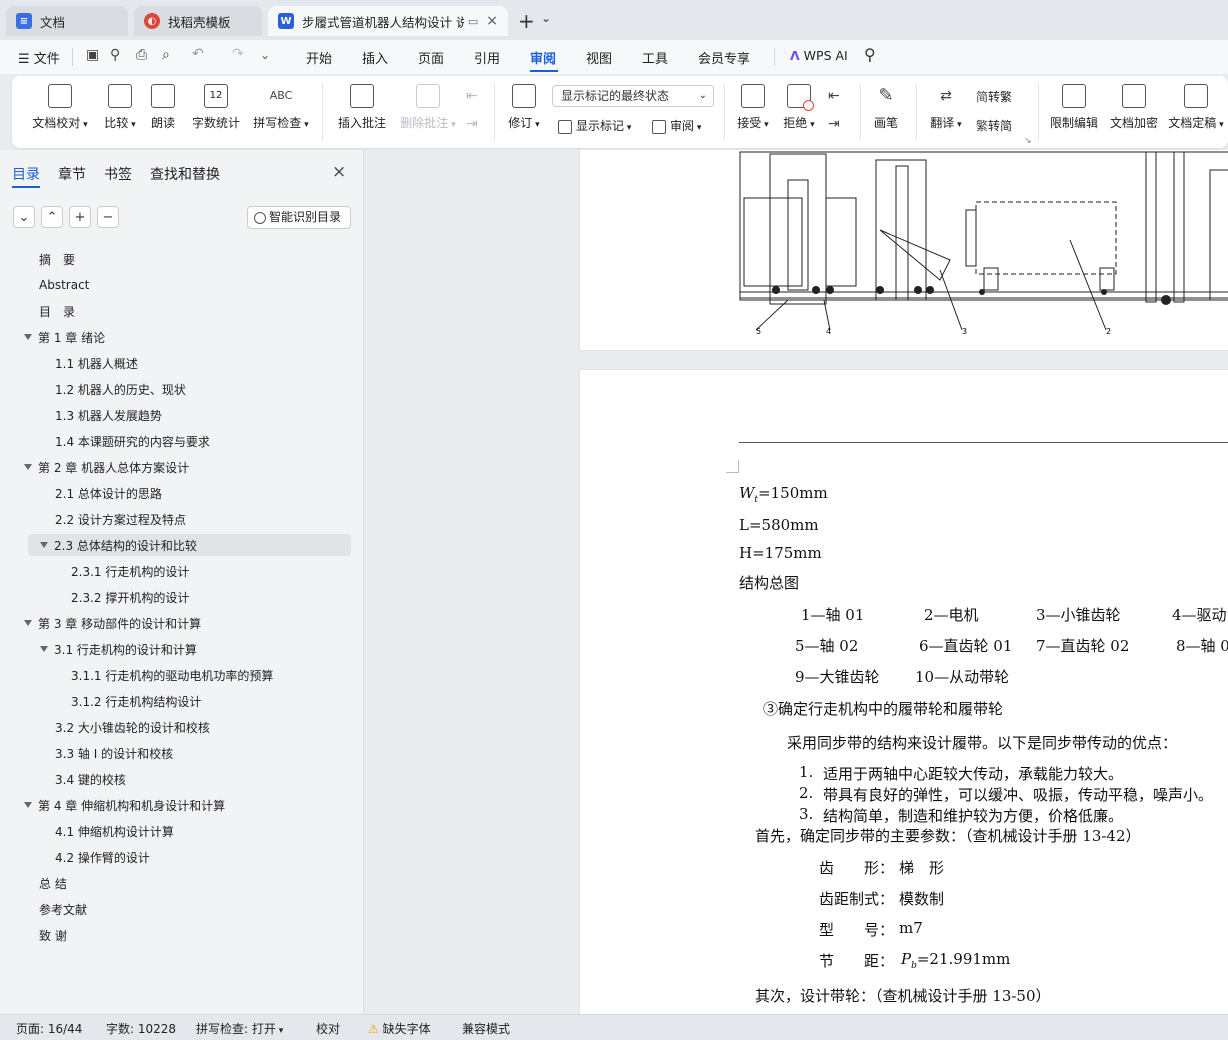 This screenshot has height=1040, width=1228. Describe the element at coordinates (946, 107) in the screenshot. I see `translate-button: ⇄ 翻译 ▾` at that location.